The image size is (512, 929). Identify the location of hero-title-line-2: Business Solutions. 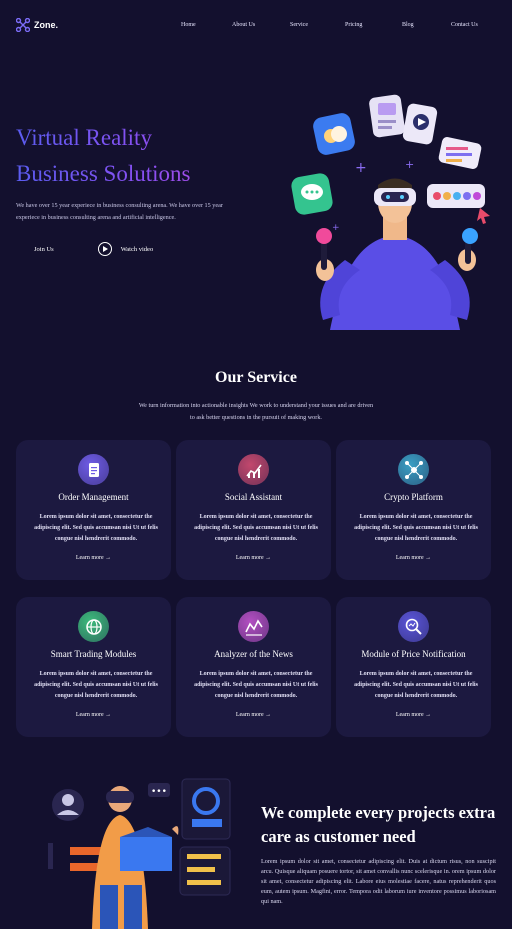
(103, 173).